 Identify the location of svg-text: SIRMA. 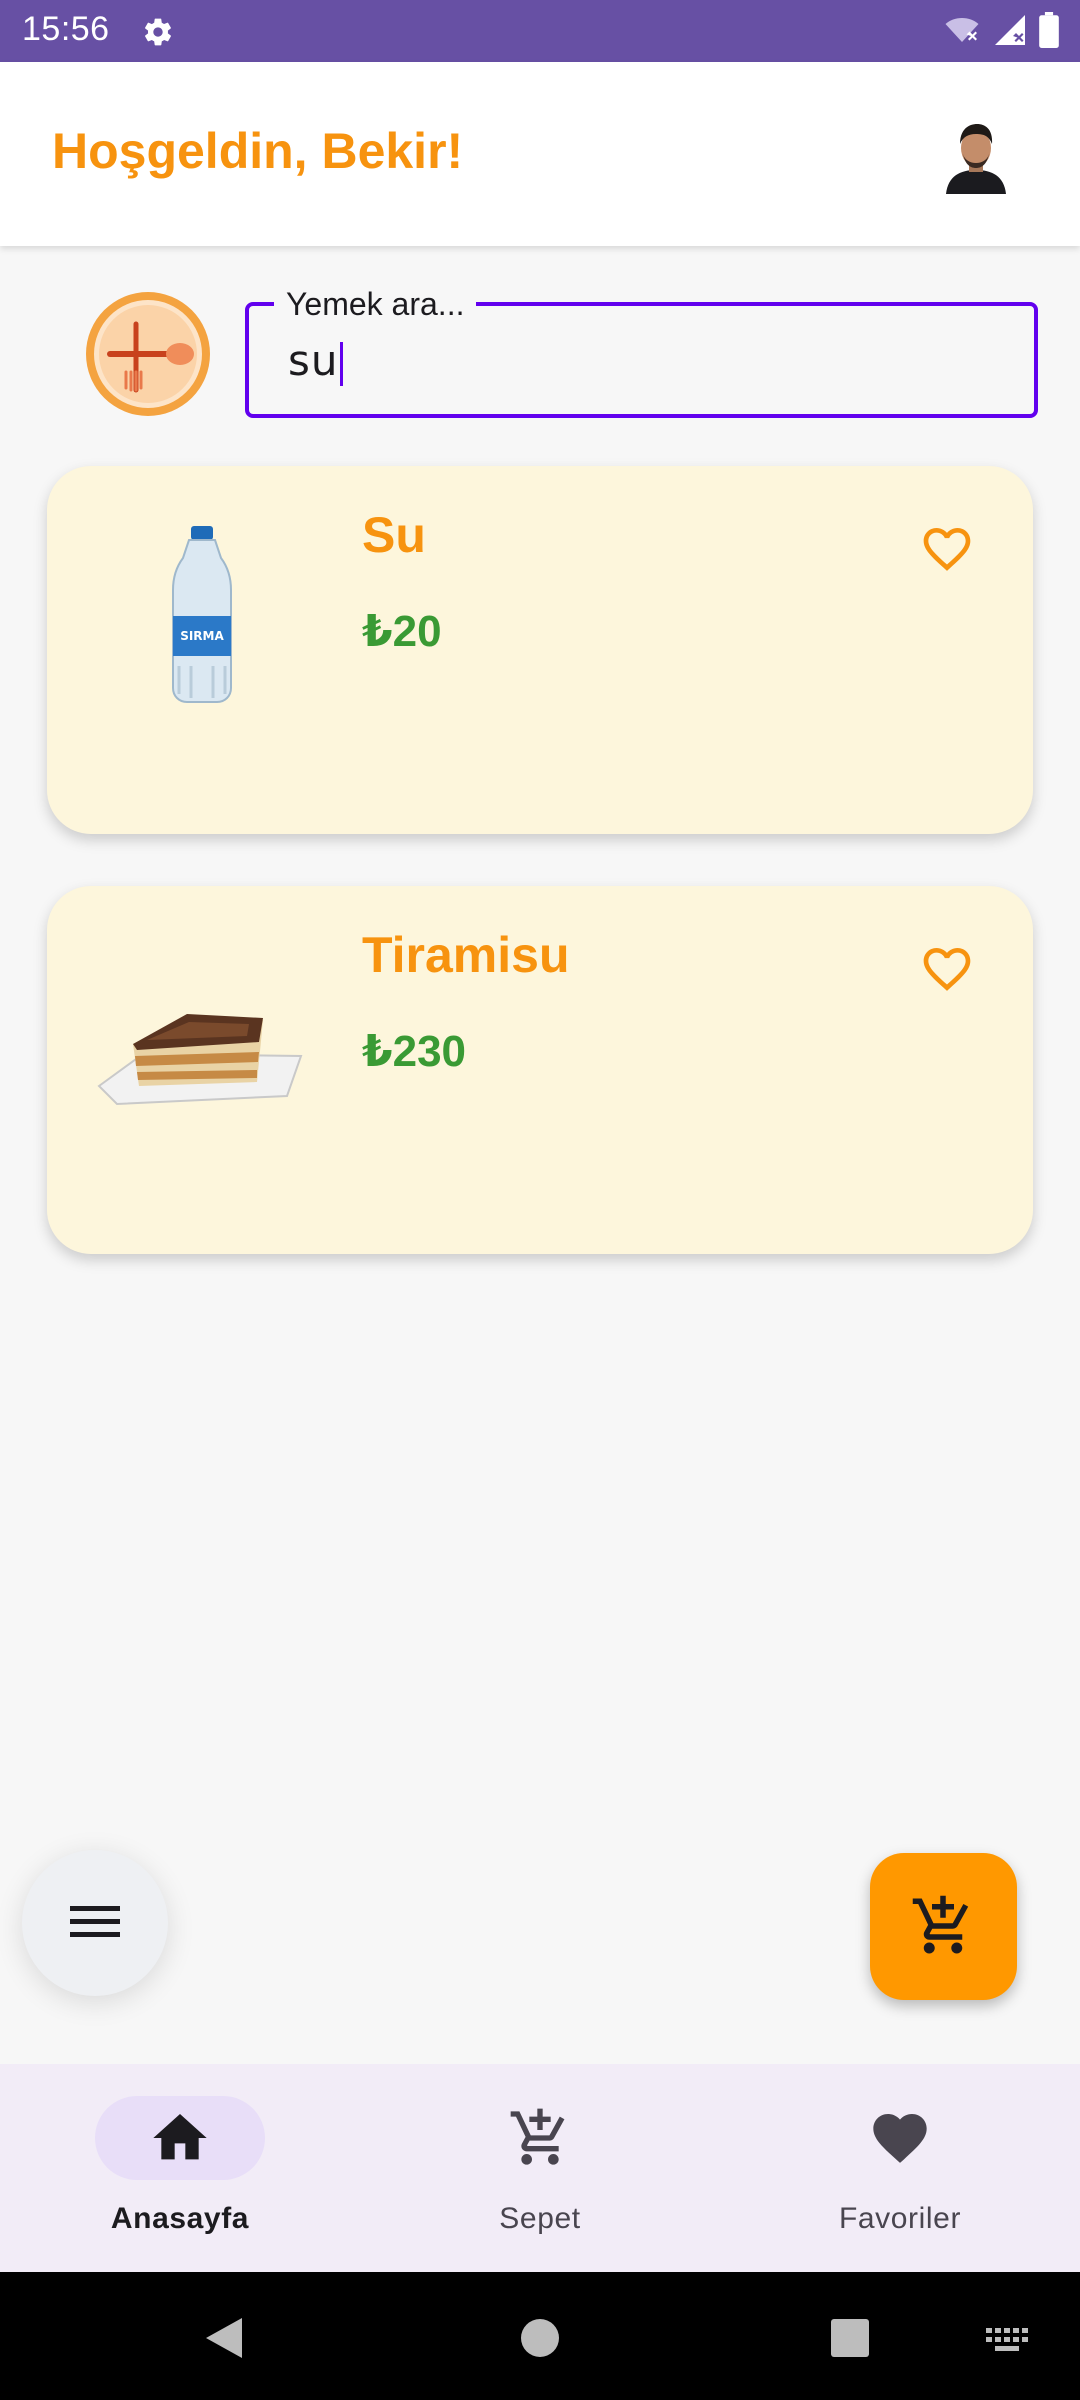
(202, 636).